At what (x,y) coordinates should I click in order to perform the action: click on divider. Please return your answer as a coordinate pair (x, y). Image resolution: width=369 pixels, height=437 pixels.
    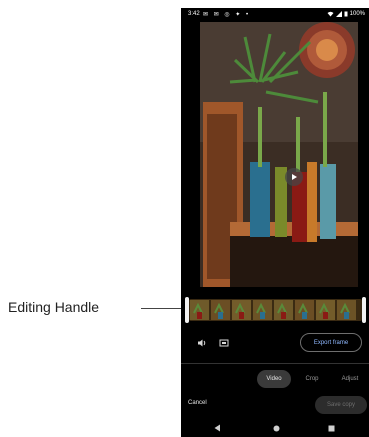
    Looking at the image, I should click on (275, 363).